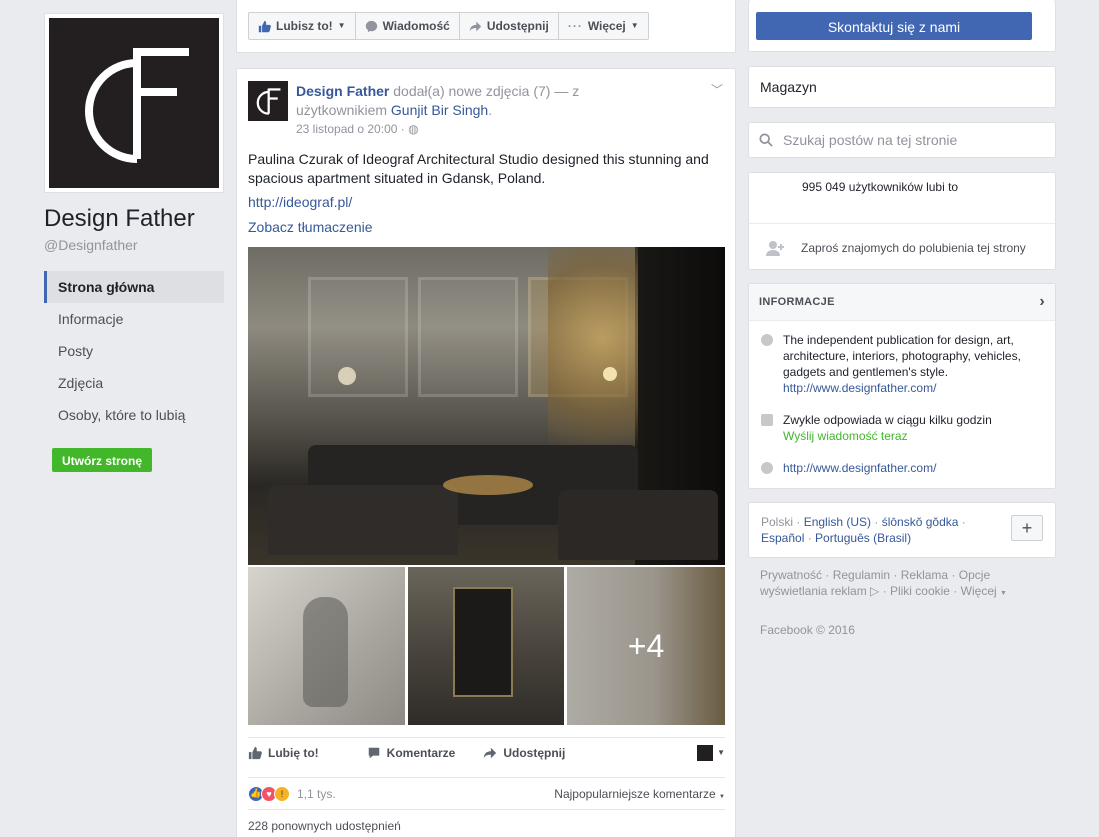 The height and width of the screenshot is (837, 1099). Describe the element at coordinates (350, 129) in the screenshot. I see `post-date-text: 23 listopad o 20:00 ·` at that location.